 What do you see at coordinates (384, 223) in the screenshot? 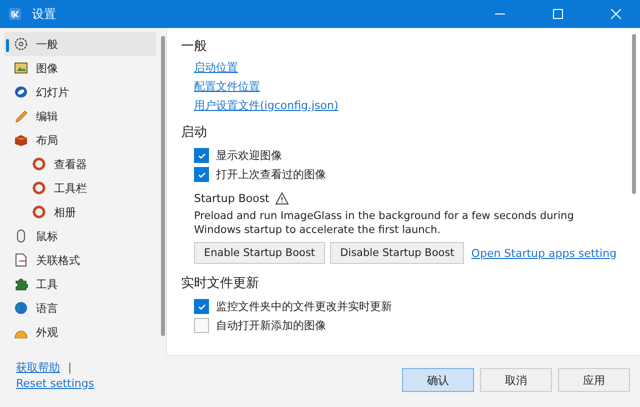
I see `description-text: Preload and run ImageGlass in the background for a few seconds during Windows startup to accelerate the first launch.` at bounding box center [384, 223].